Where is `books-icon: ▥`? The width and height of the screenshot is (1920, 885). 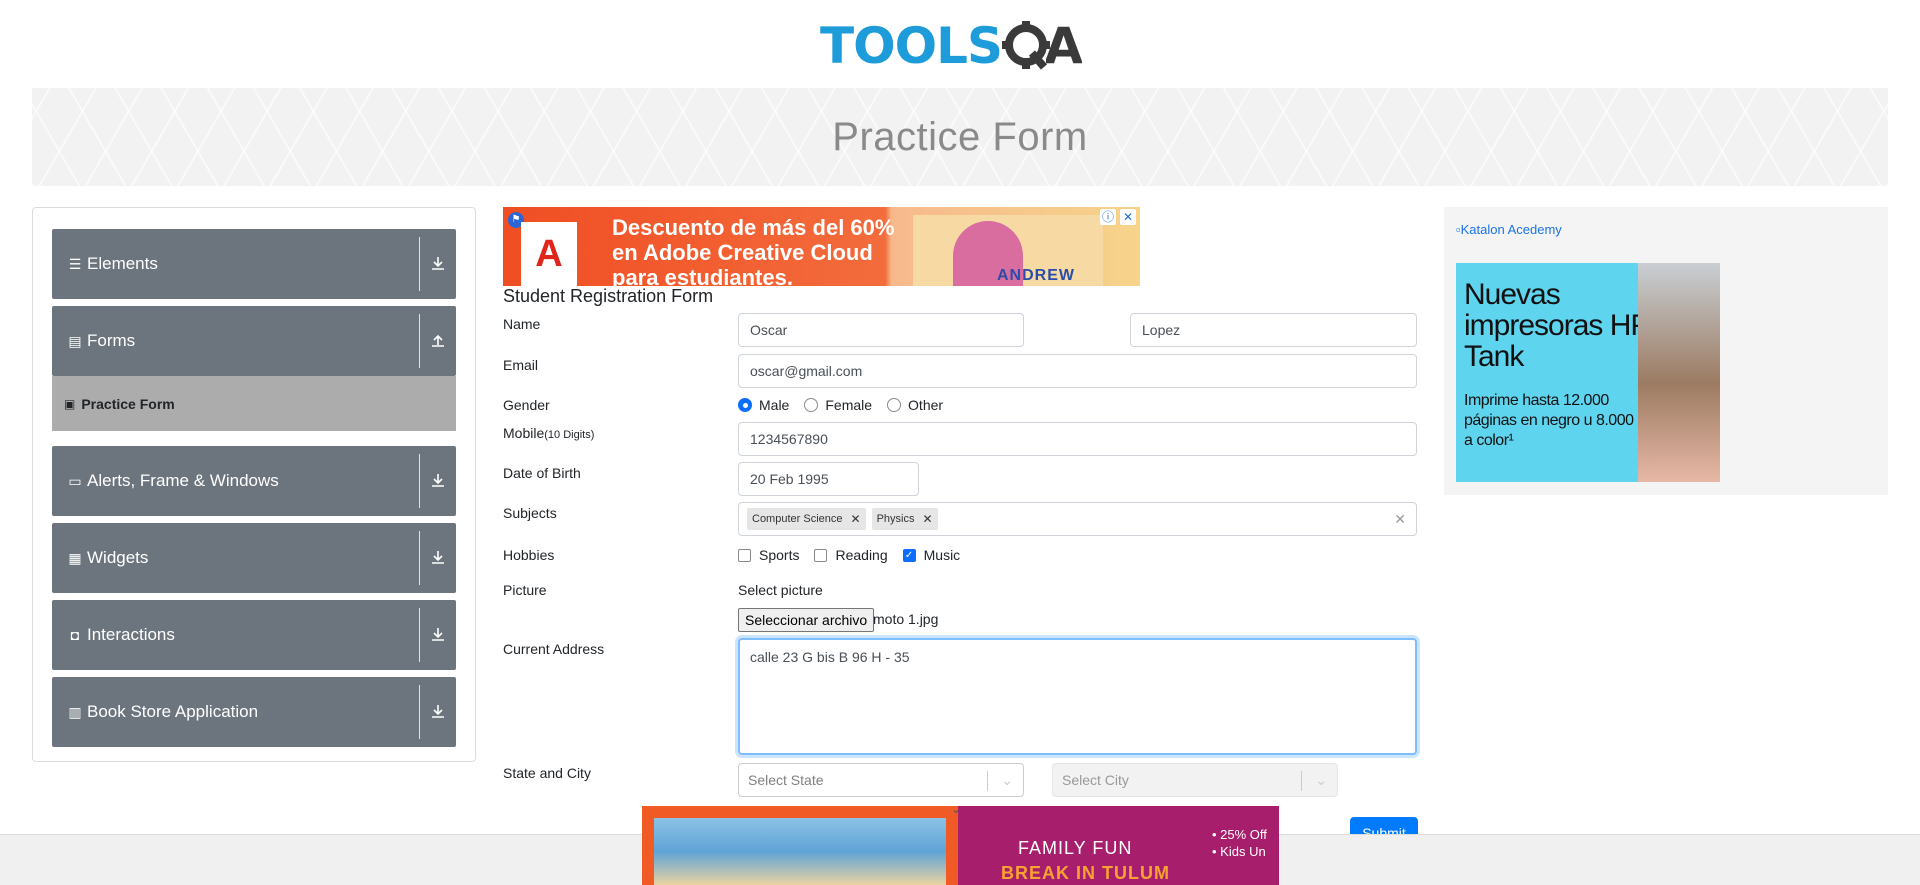
books-icon: ▥ is located at coordinates (75, 711).